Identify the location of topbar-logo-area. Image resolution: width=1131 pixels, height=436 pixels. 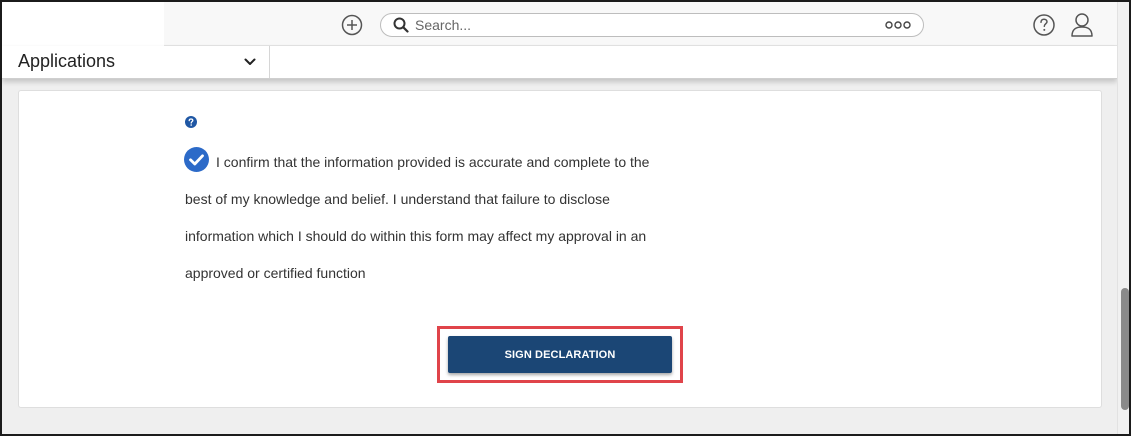
(83, 24).